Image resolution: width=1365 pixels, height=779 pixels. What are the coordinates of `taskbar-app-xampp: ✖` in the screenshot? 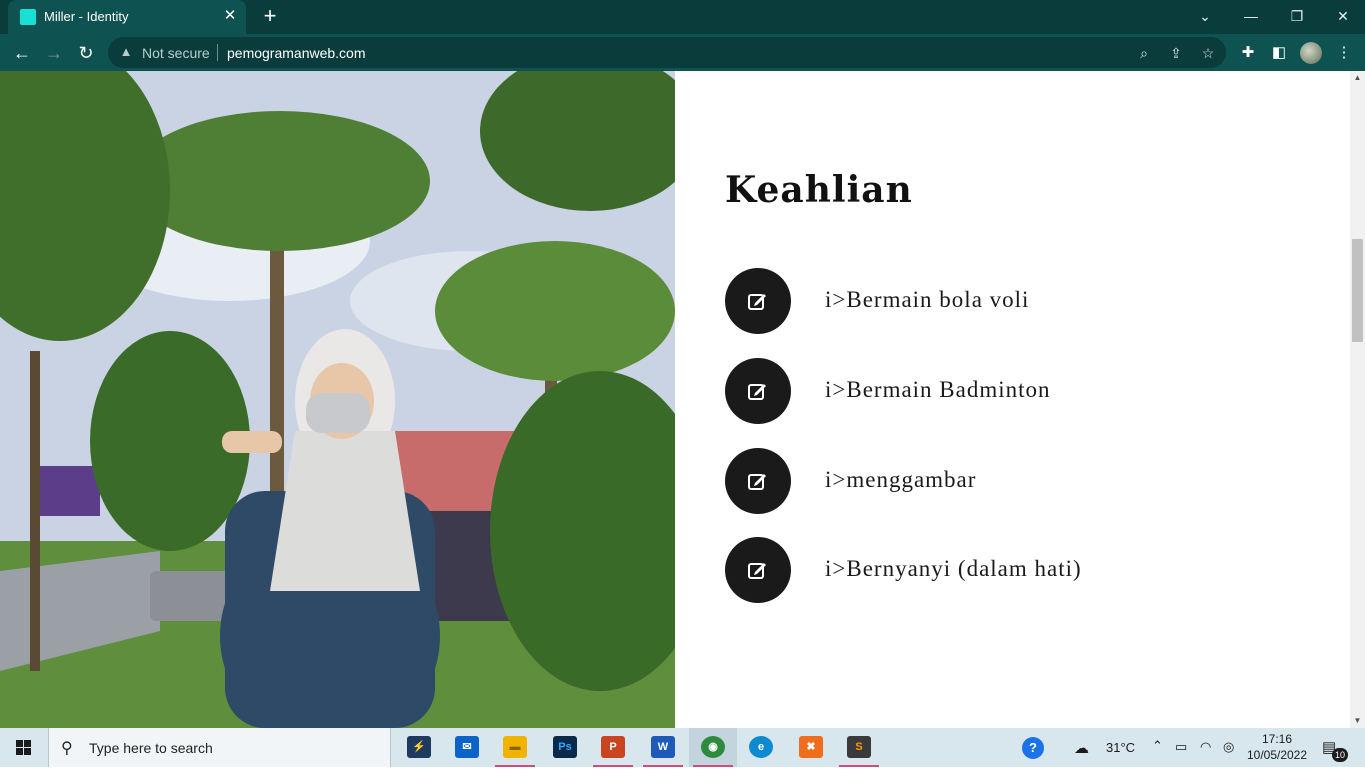 It's located at (811, 747).